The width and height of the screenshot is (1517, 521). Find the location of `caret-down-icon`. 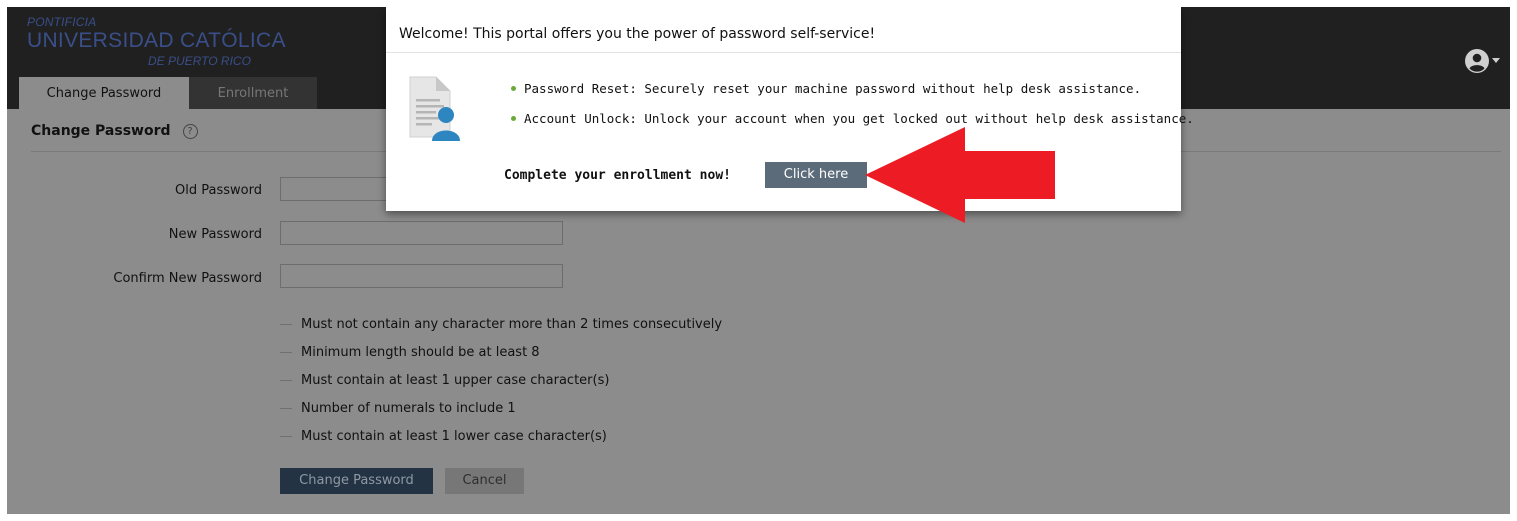

caret-down-icon is located at coordinates (1496, 61).